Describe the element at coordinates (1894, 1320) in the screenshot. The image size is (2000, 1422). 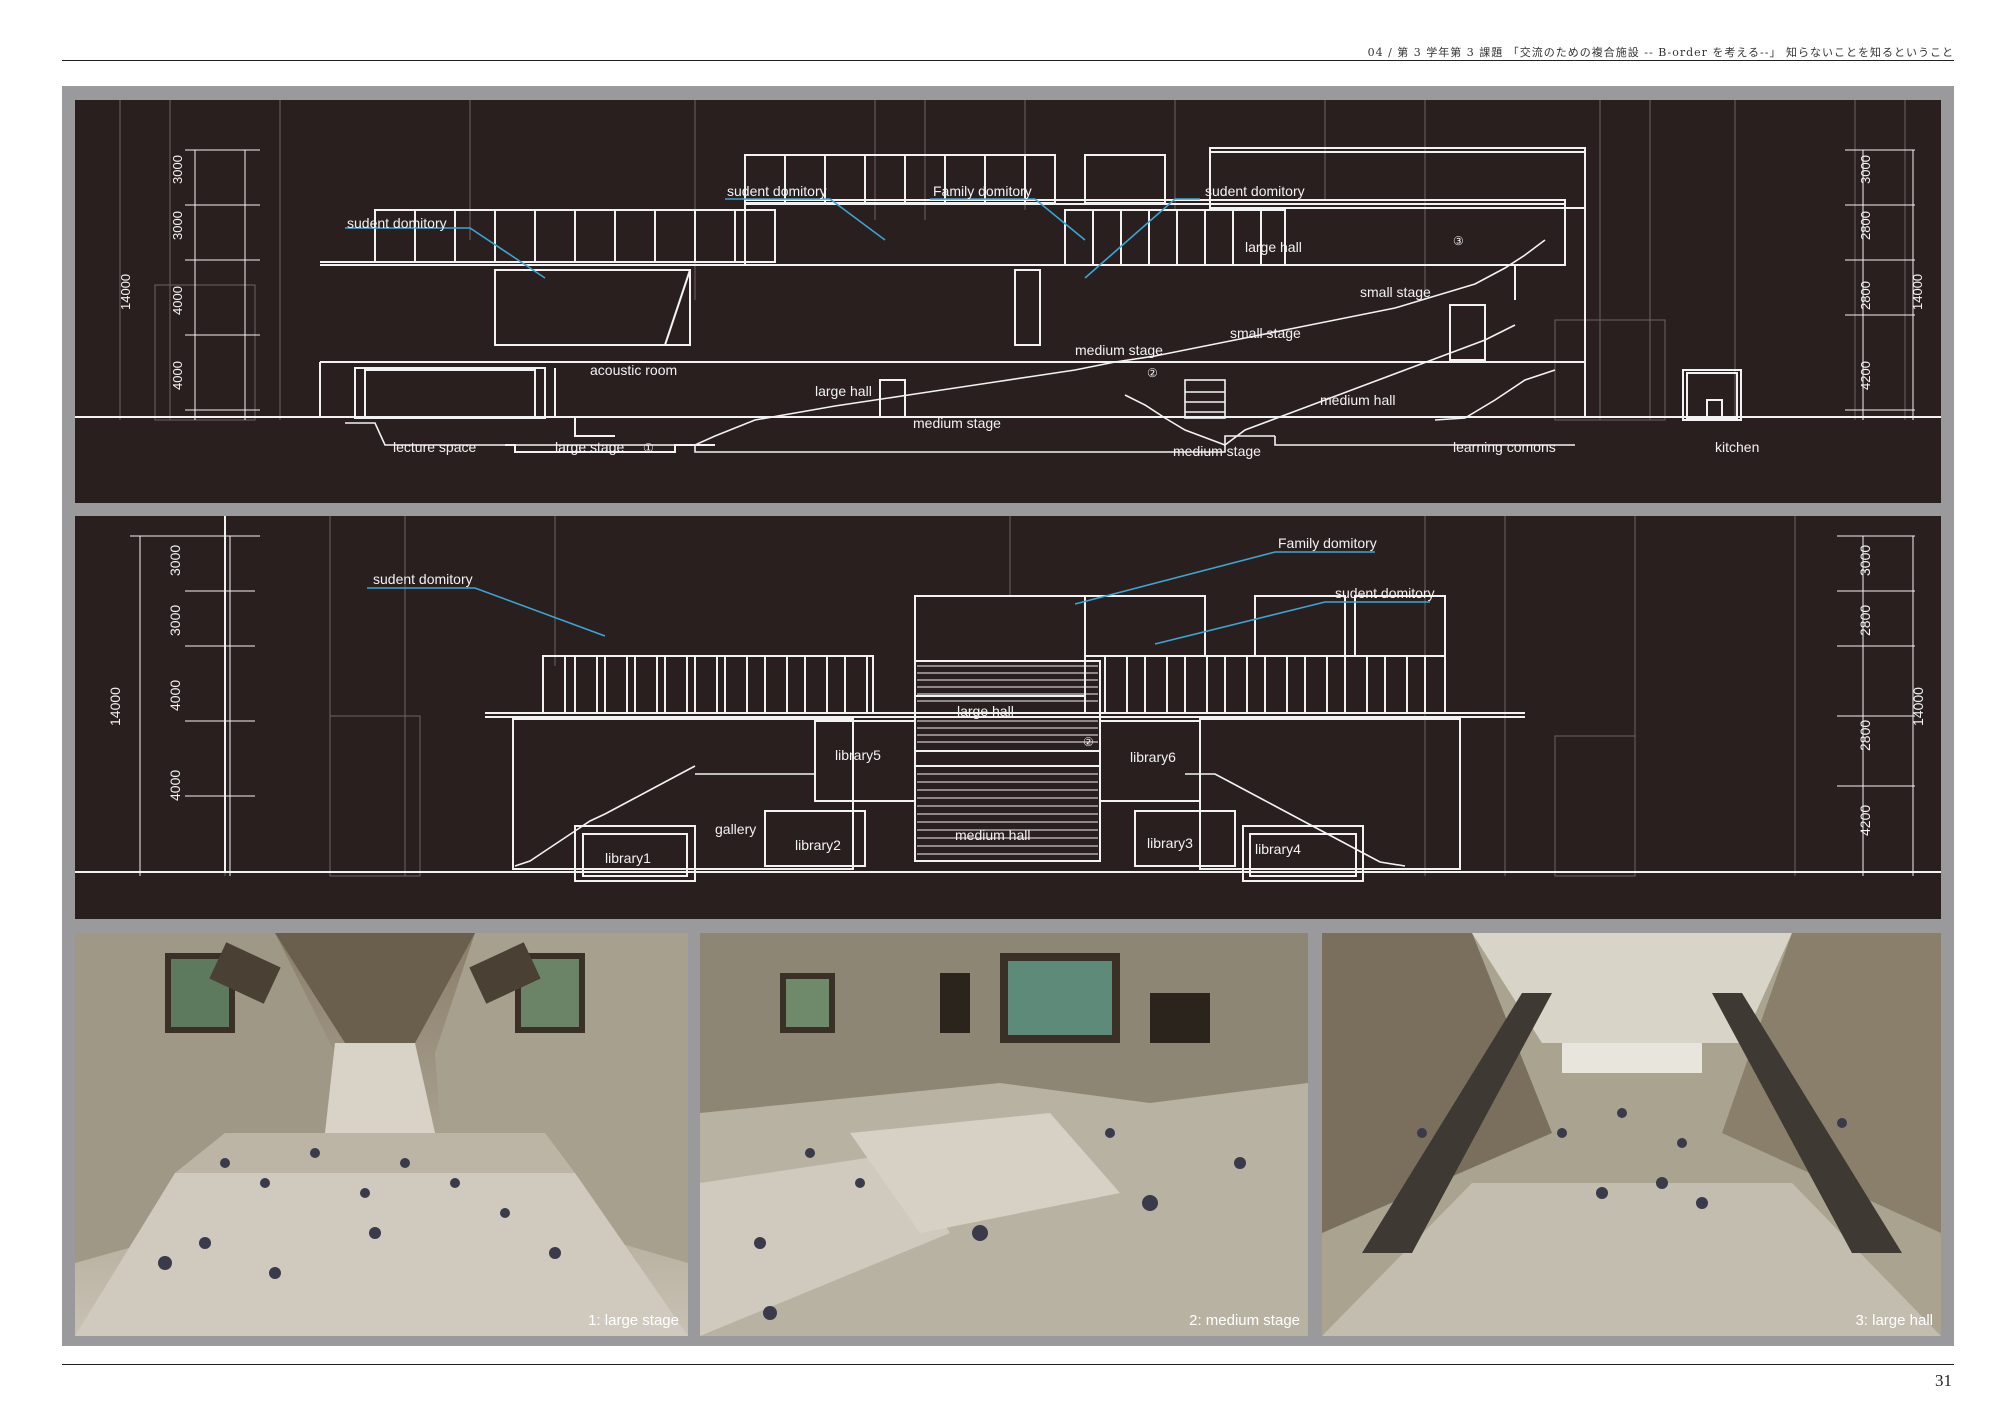
I see `render-caption-3: 3: large hall` at that location.